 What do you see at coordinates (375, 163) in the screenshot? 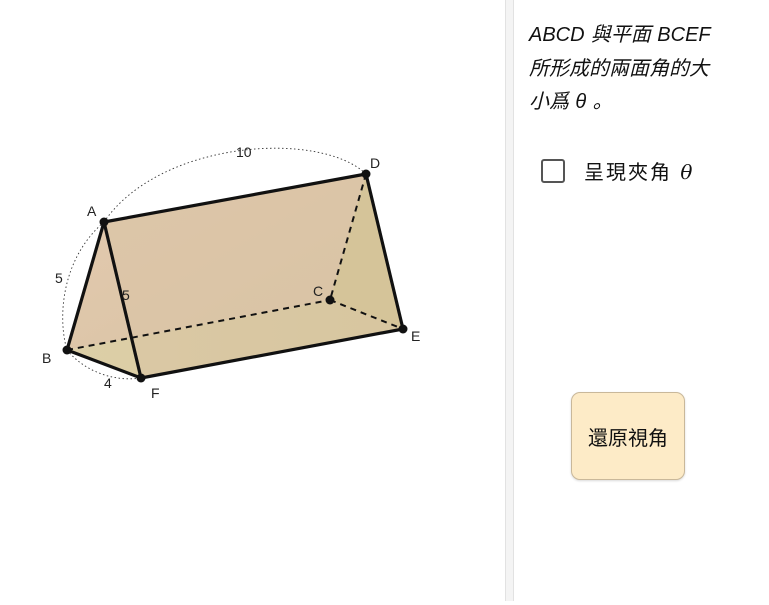
I see `label-d: D` at bounding box center [375, 163].